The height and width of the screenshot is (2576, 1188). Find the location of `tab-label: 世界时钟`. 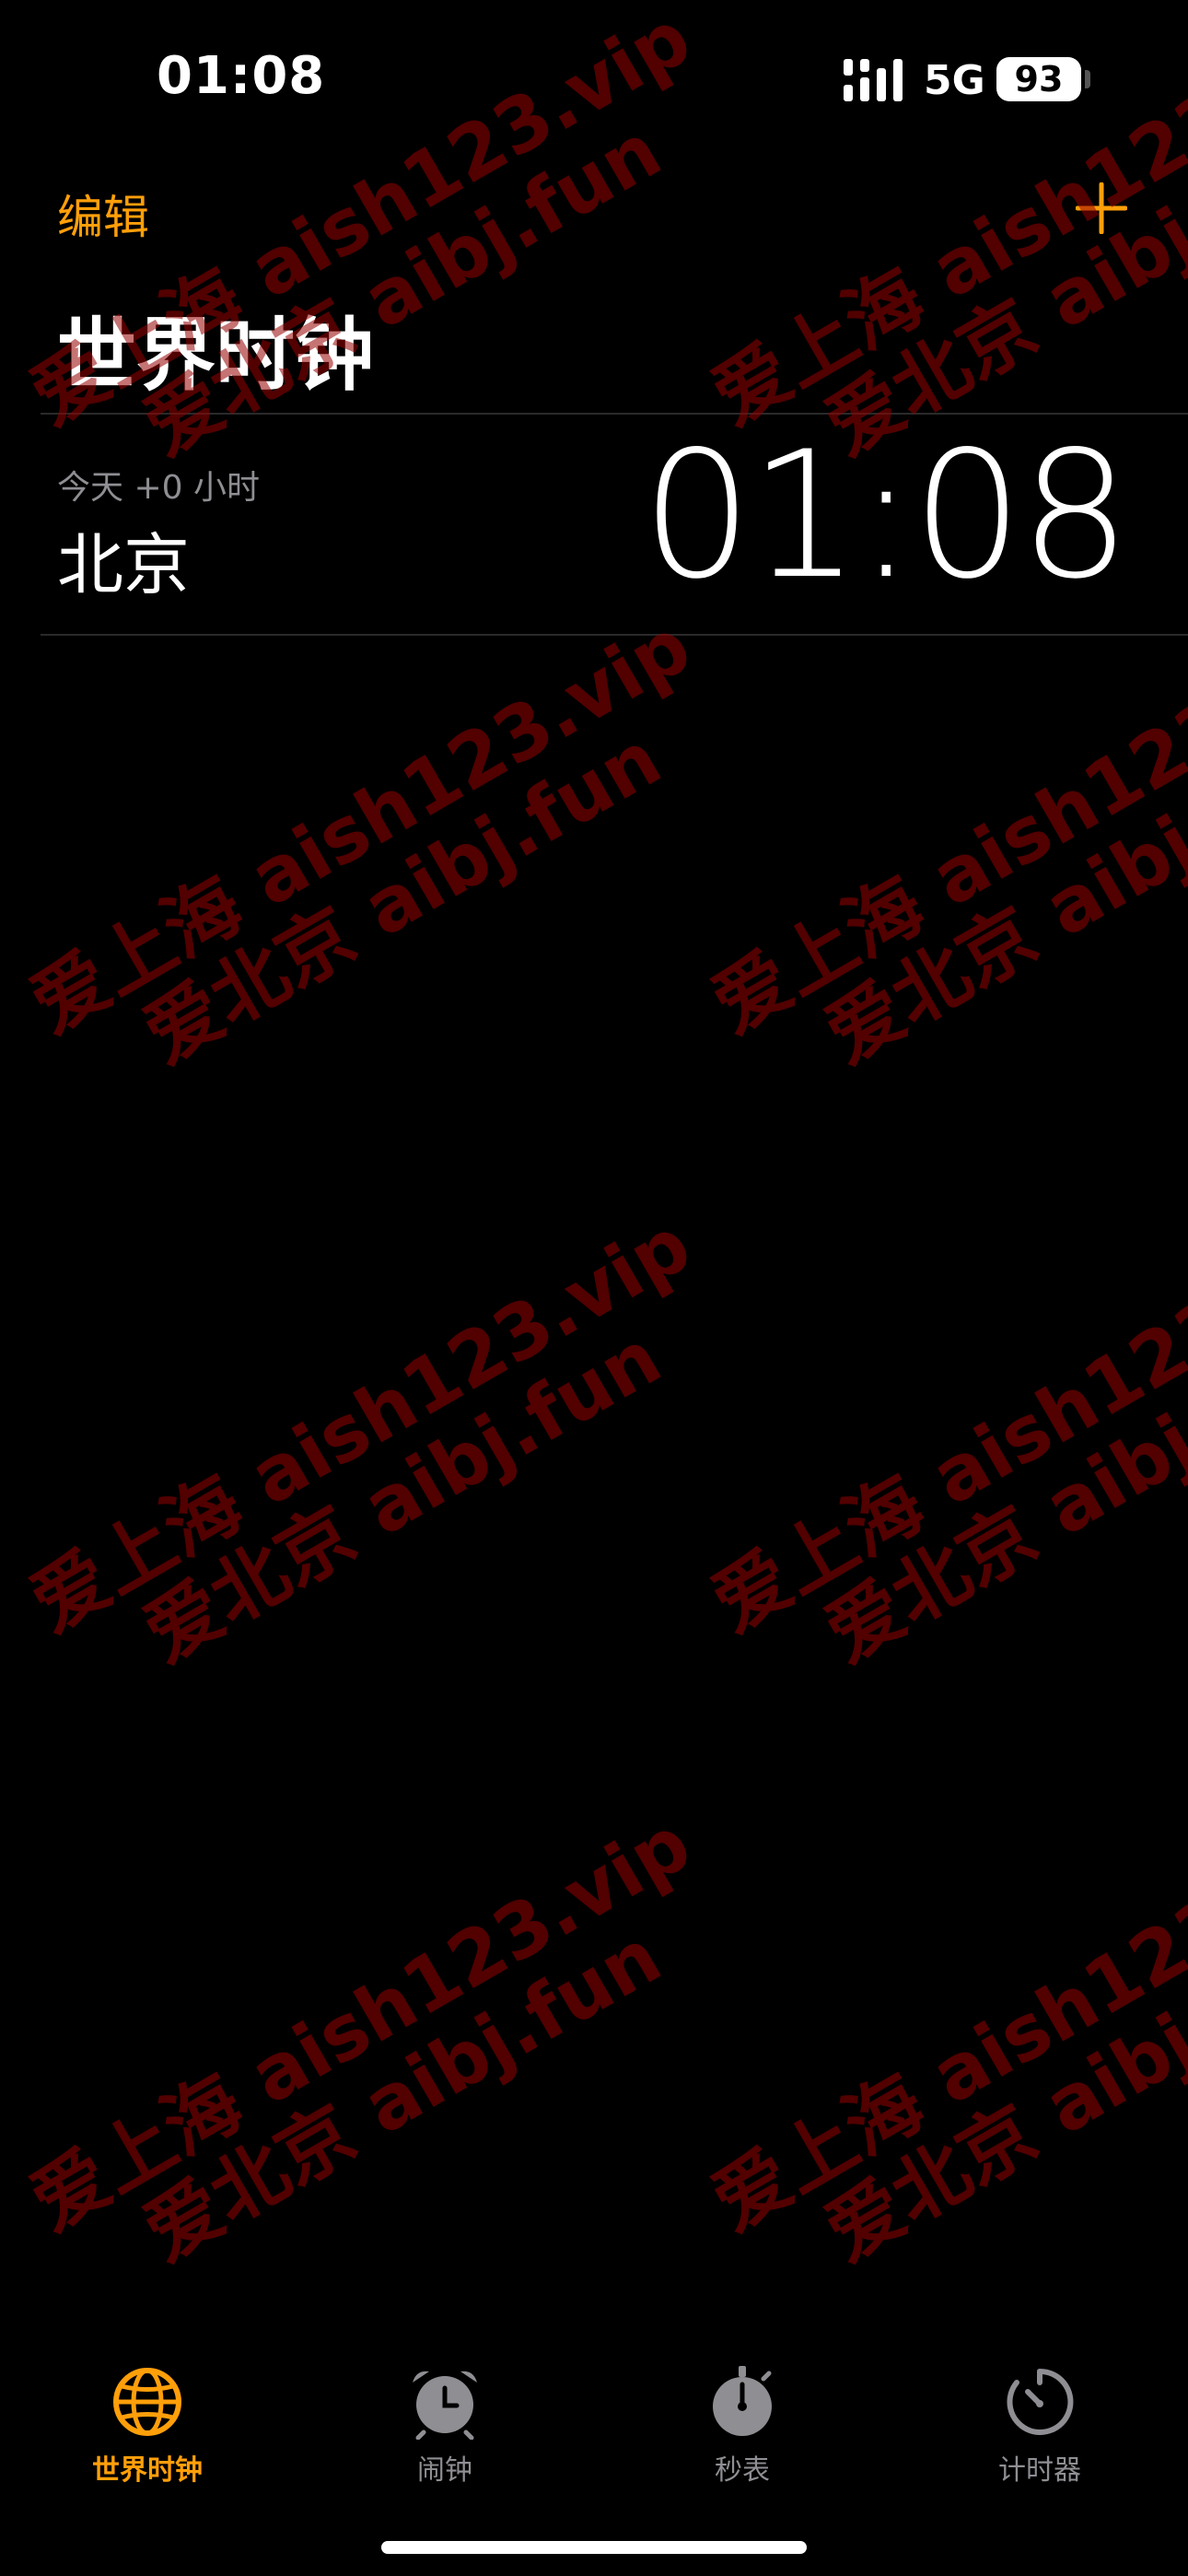

tab-label: 世界时钟 is located at coordinates (147, 2470).